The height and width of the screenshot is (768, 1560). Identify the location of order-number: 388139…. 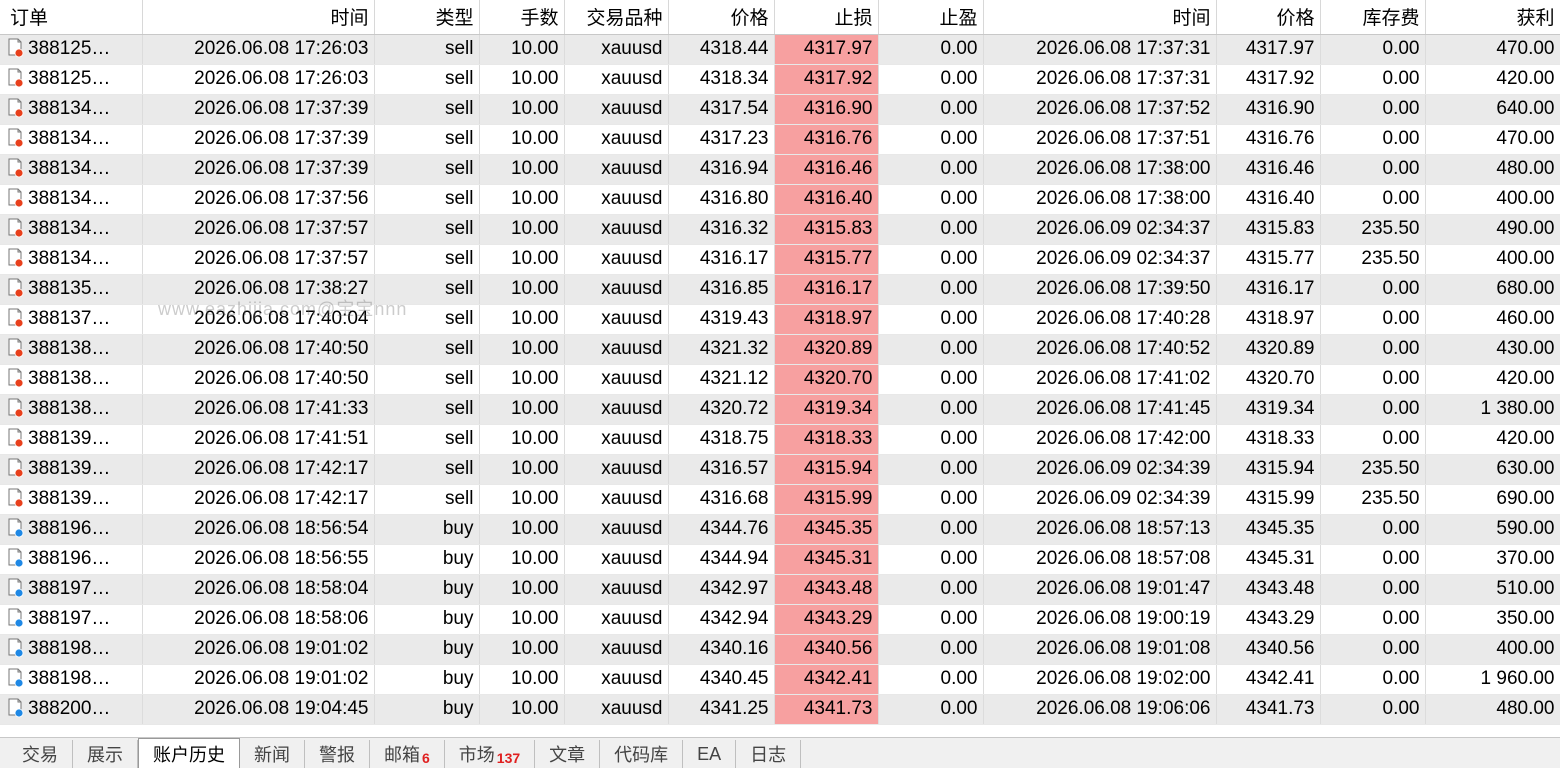
(69, 498).